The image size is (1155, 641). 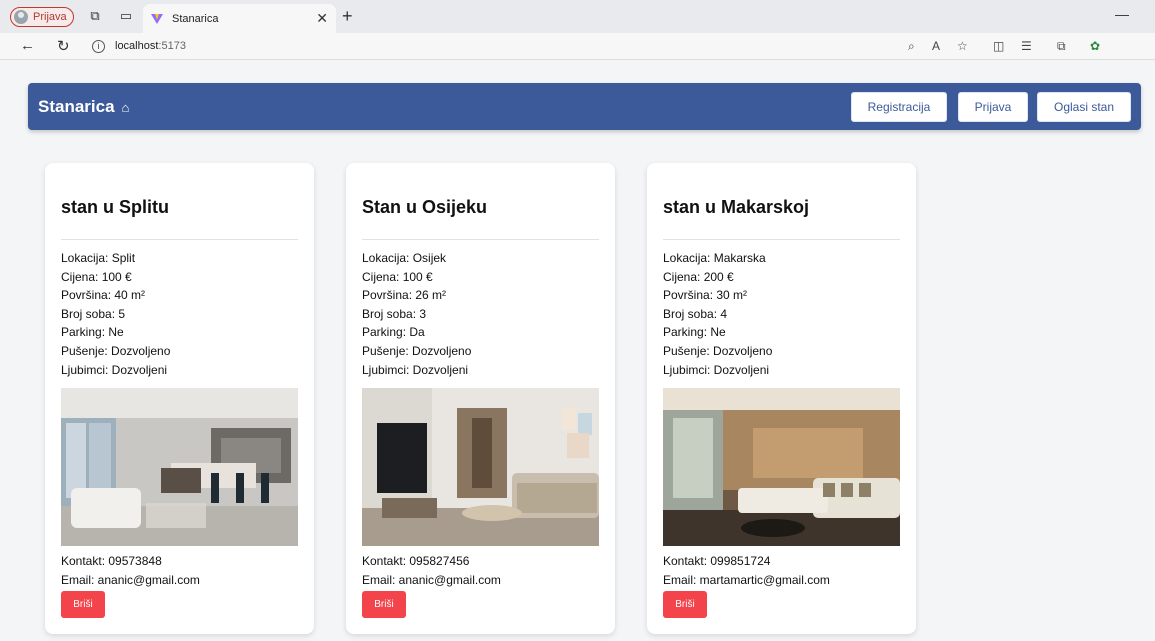 What do you see at coordinates (1095, 46) in the screenshot?
I see `extensions-icon: ✿` at bounding box center [1095, 46].